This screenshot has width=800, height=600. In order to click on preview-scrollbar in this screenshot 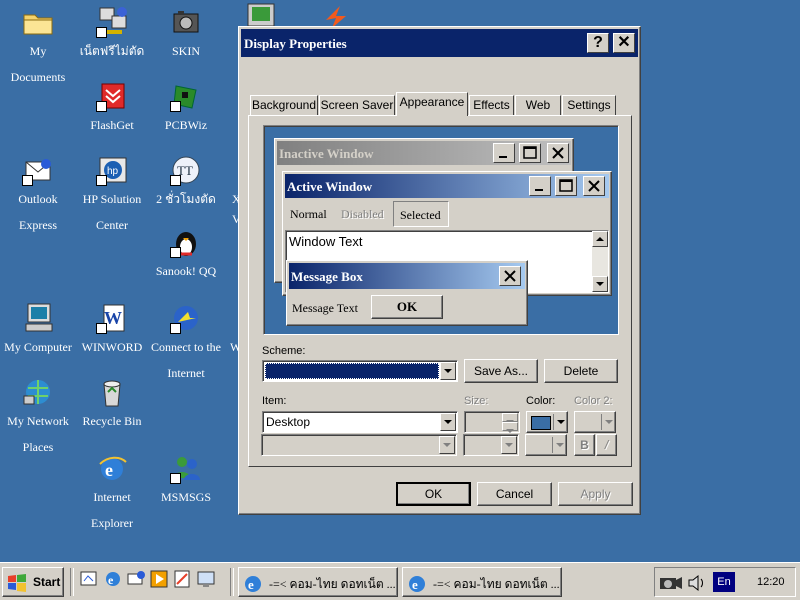, I will do `click(600, 261)`.